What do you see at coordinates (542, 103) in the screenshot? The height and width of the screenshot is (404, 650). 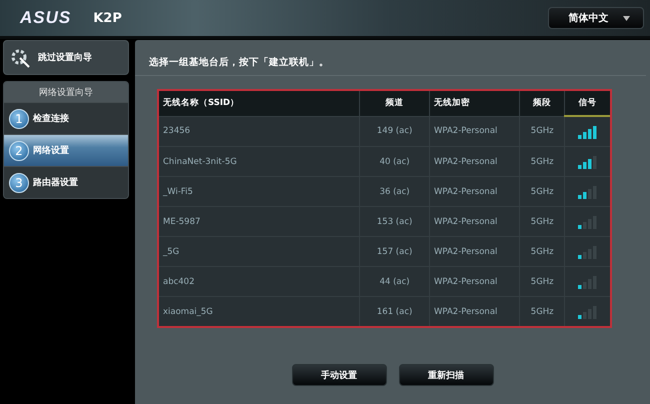 I see `column-header: 频段` at bounding box center [542, 103].